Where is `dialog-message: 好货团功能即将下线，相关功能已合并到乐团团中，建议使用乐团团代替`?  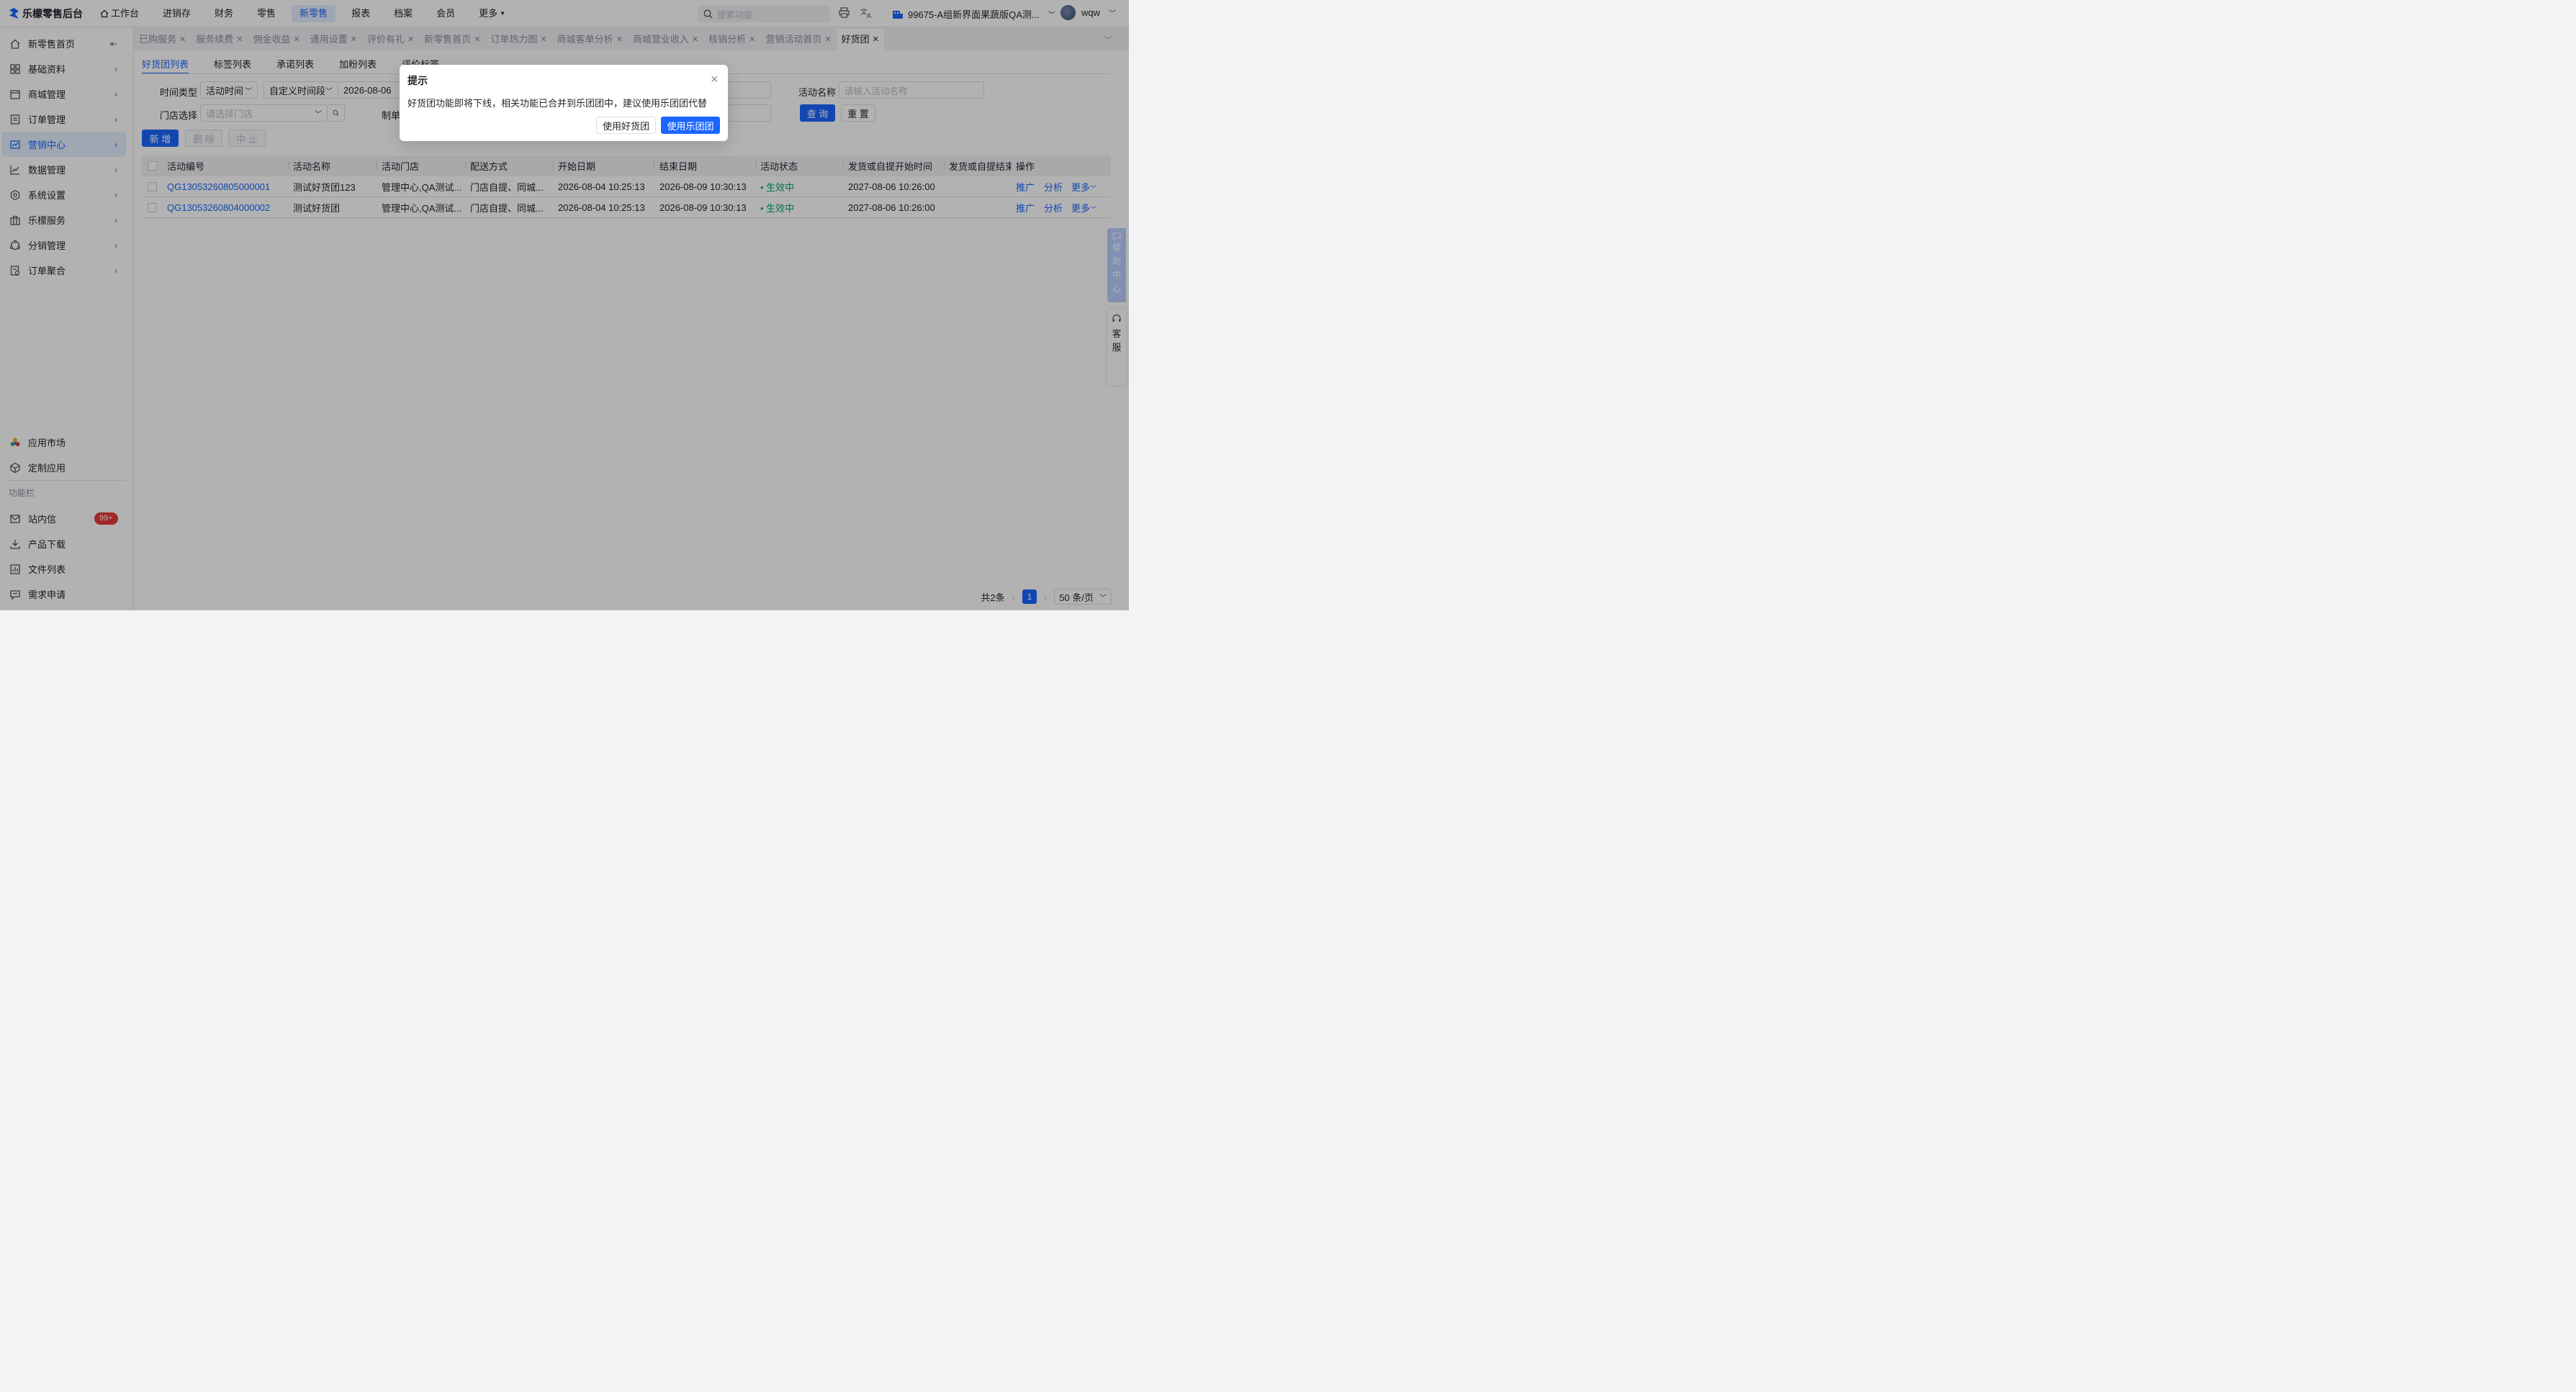
dialog-message: 好货团功能即将下线，相关功能已合并到乐团团中，建议使用乐团团代替 is located at coordinates (557, 103).